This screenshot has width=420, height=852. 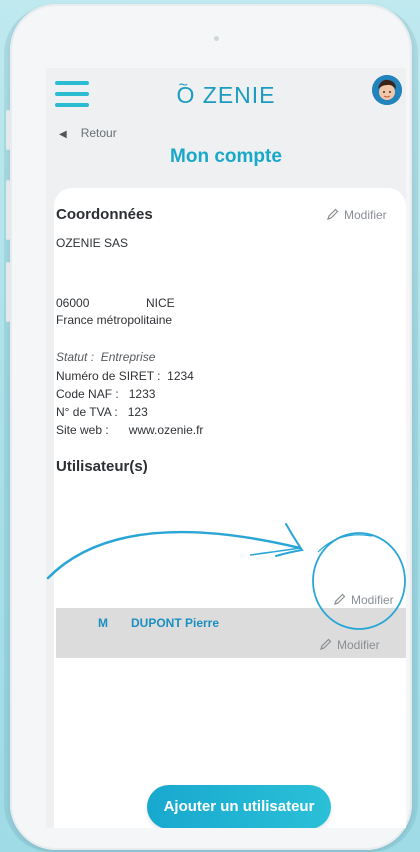 I want to click on brand-logo: ~ O ZENIE, so click(x=226, y=94).